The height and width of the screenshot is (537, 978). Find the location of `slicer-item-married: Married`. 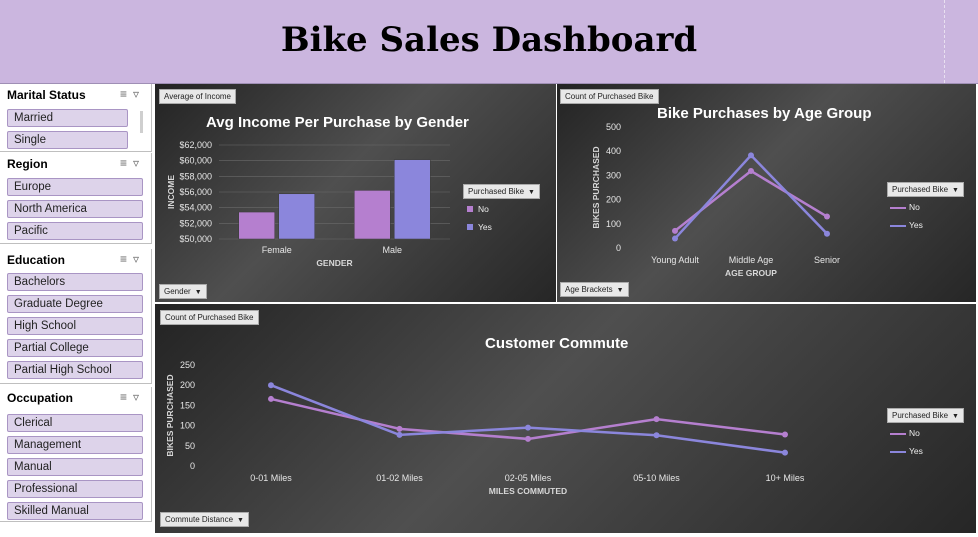

slicer-item-married: Married is located at coordinates (67, 118).